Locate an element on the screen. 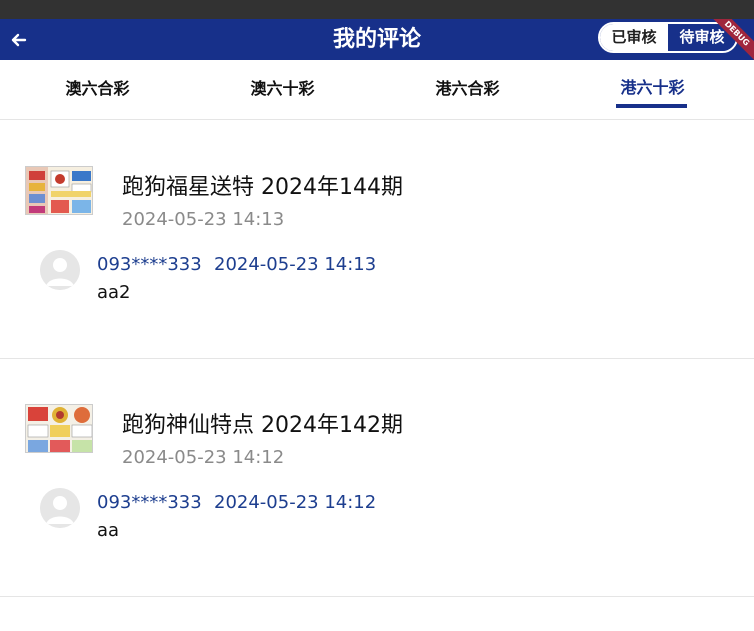 The width and height of the screenshot is (754, 631). pending-toggle-button: 待审核 is located at coordinates (702, 37).